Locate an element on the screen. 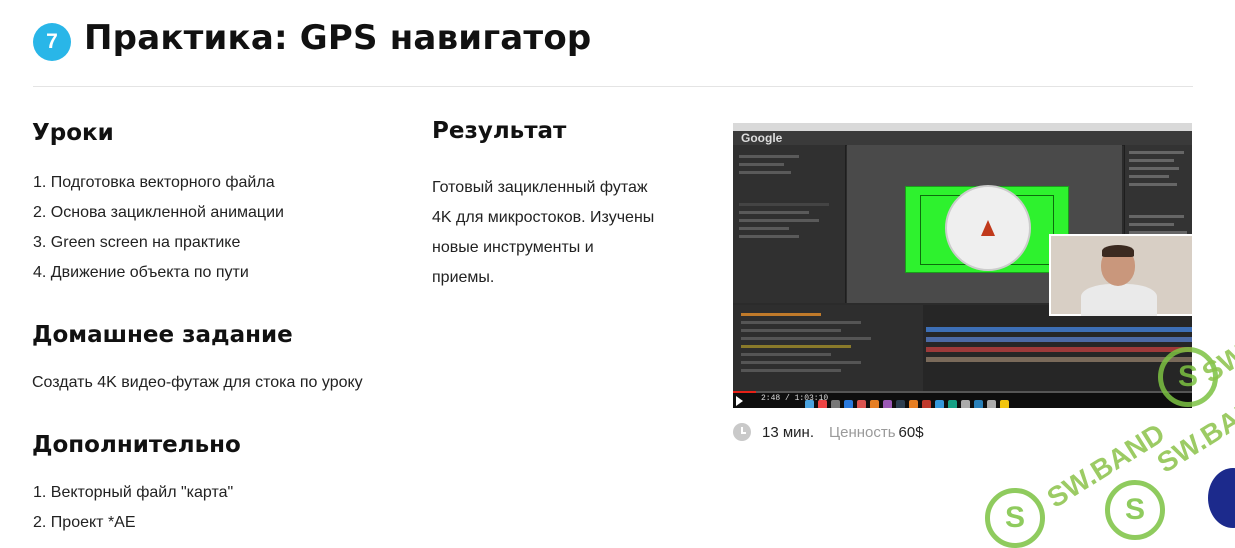 This screenshot has height=548, width=1235. chat-widget-button is located at coordinates (1221, 498).